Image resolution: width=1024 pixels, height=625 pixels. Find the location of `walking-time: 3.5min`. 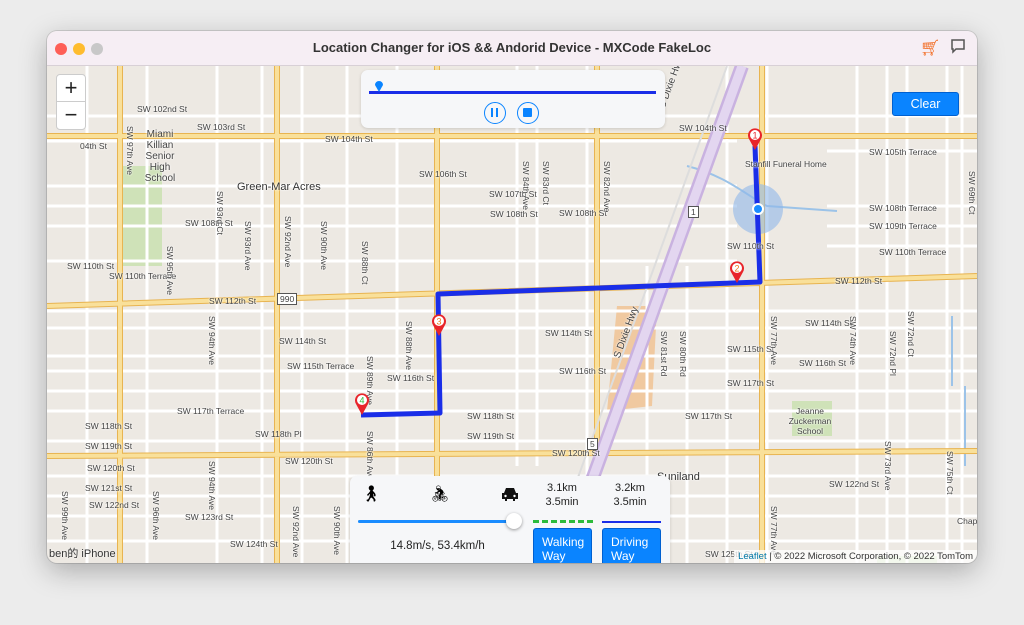

walking-time: 3.5min is located at coordinates (562, 502).